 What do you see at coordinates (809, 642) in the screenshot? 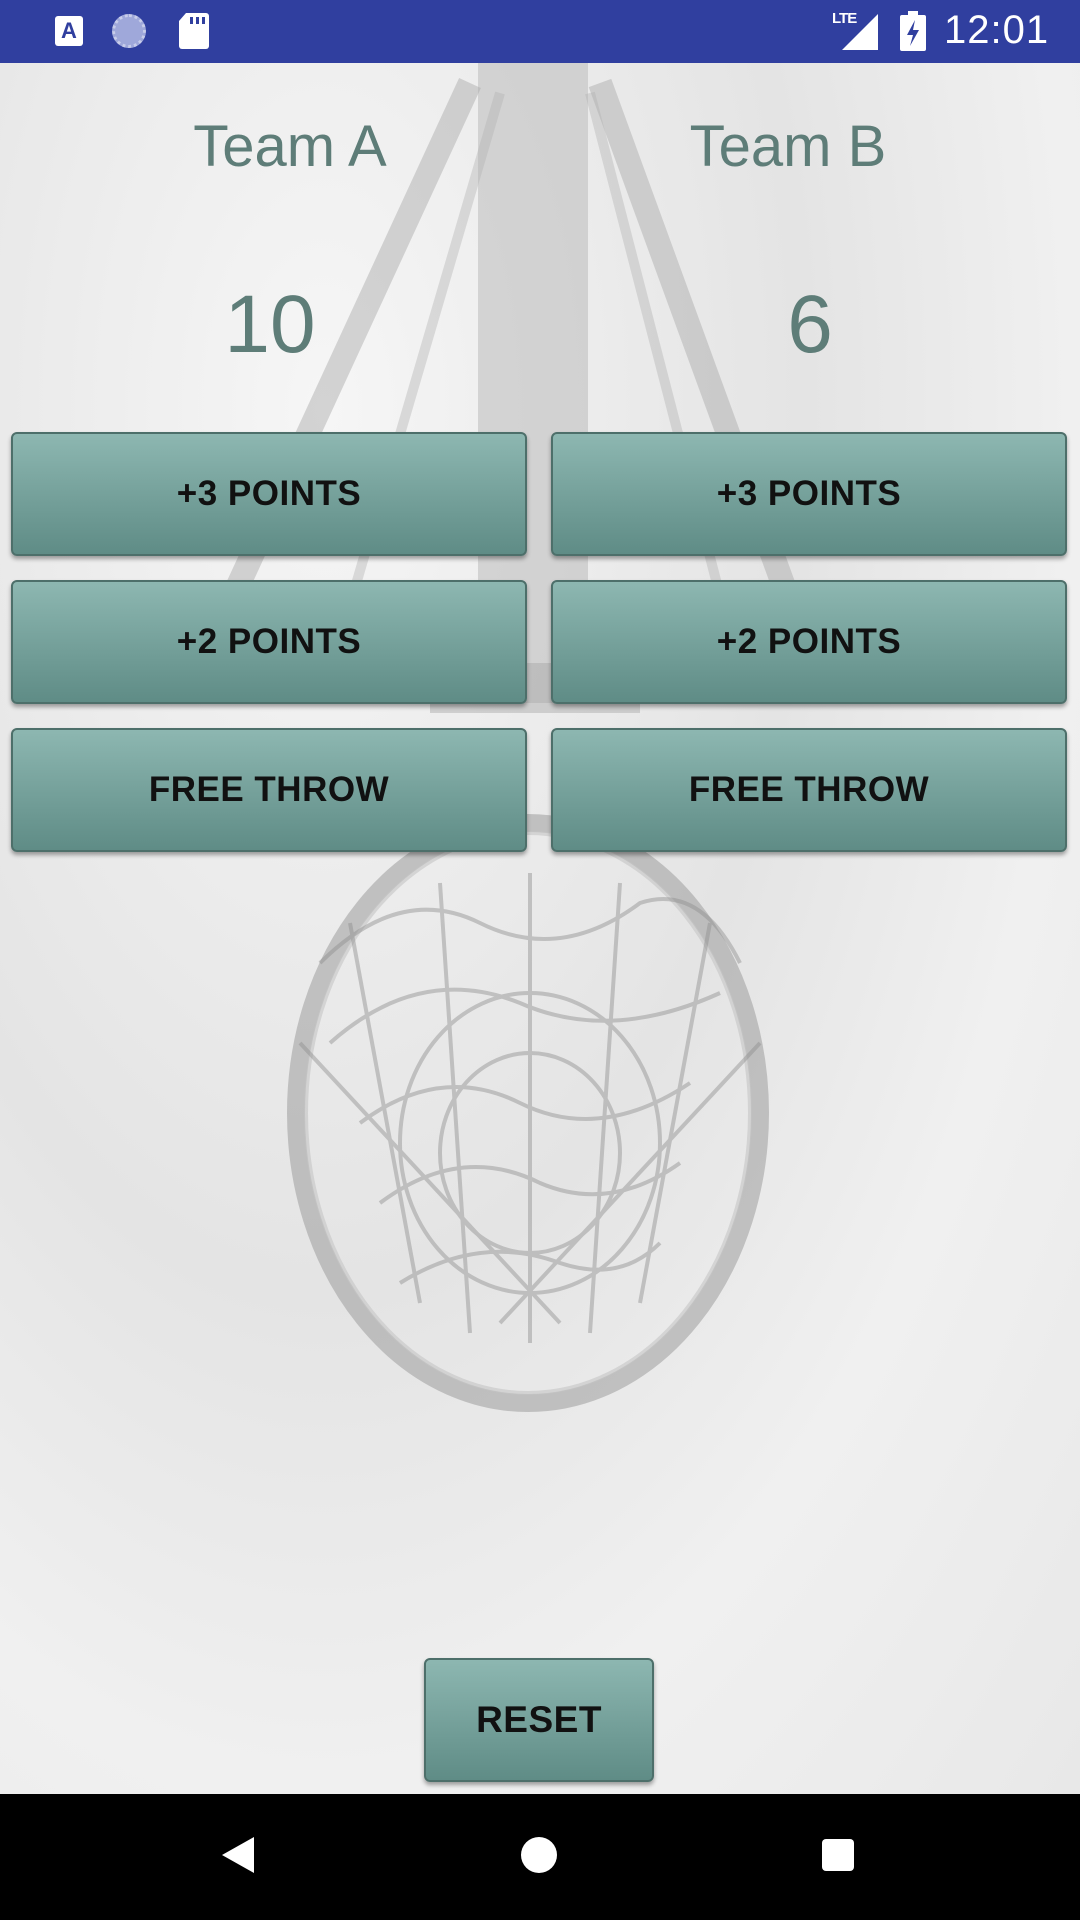
I see `team-b-plus-two-button: +2 POINTS` at bounding box center [809, 642].